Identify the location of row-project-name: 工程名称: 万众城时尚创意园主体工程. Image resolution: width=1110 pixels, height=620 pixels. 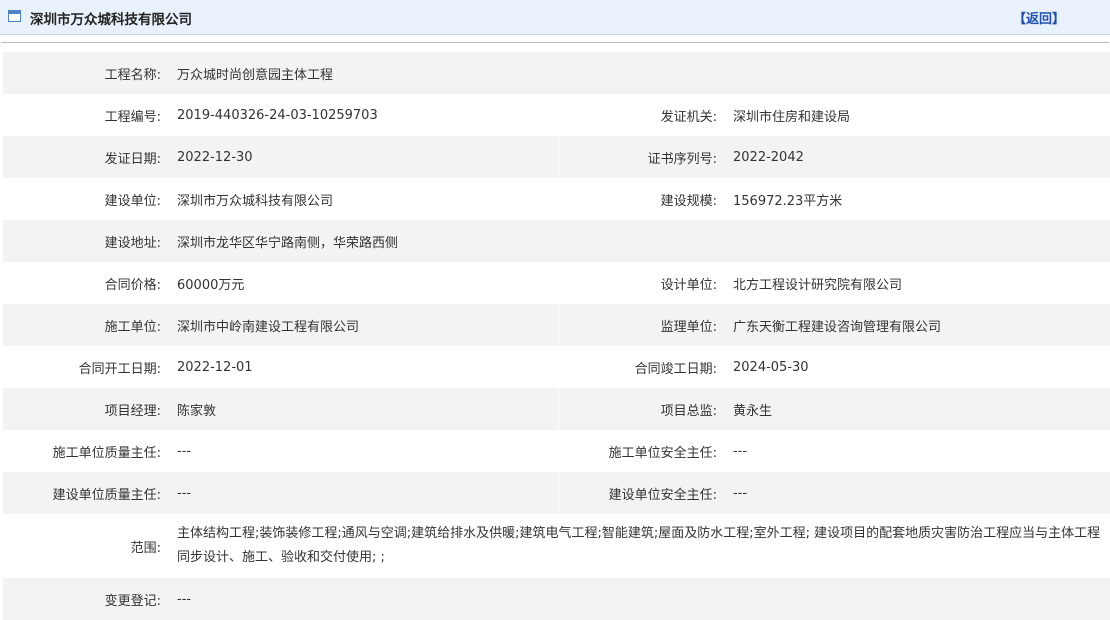
(556, 73).